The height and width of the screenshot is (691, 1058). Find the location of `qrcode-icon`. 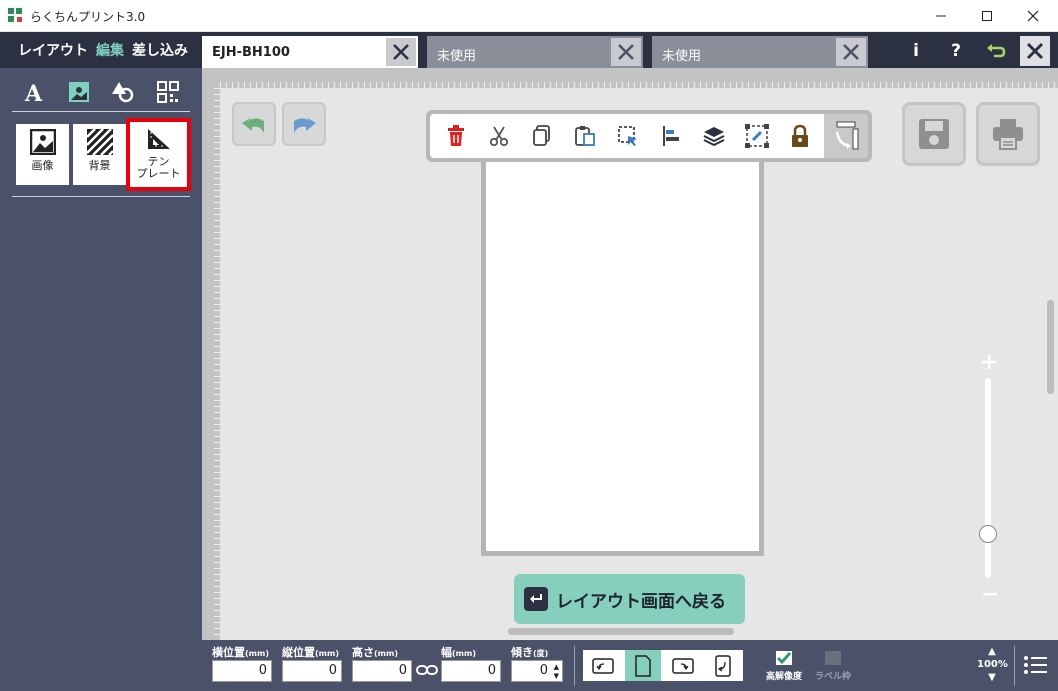

qrcode-icon is located at coordinates (167, 91).